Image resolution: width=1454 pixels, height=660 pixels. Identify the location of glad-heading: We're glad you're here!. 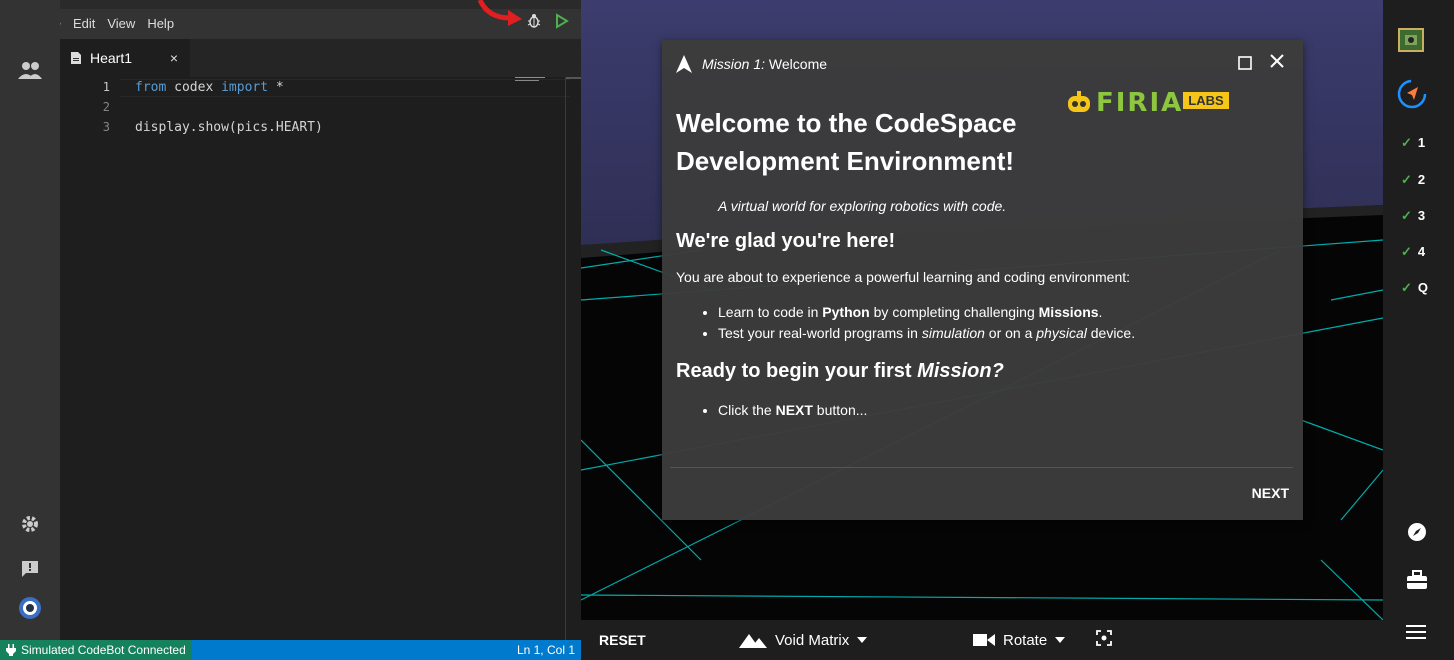
(786, 241).